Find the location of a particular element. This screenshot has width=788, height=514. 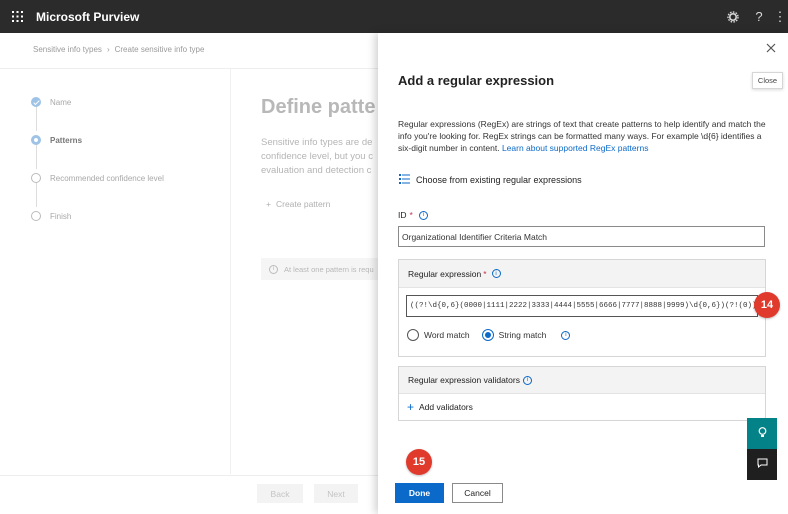

app-title: Microsoft Purview is located at coordinates (87, 17).